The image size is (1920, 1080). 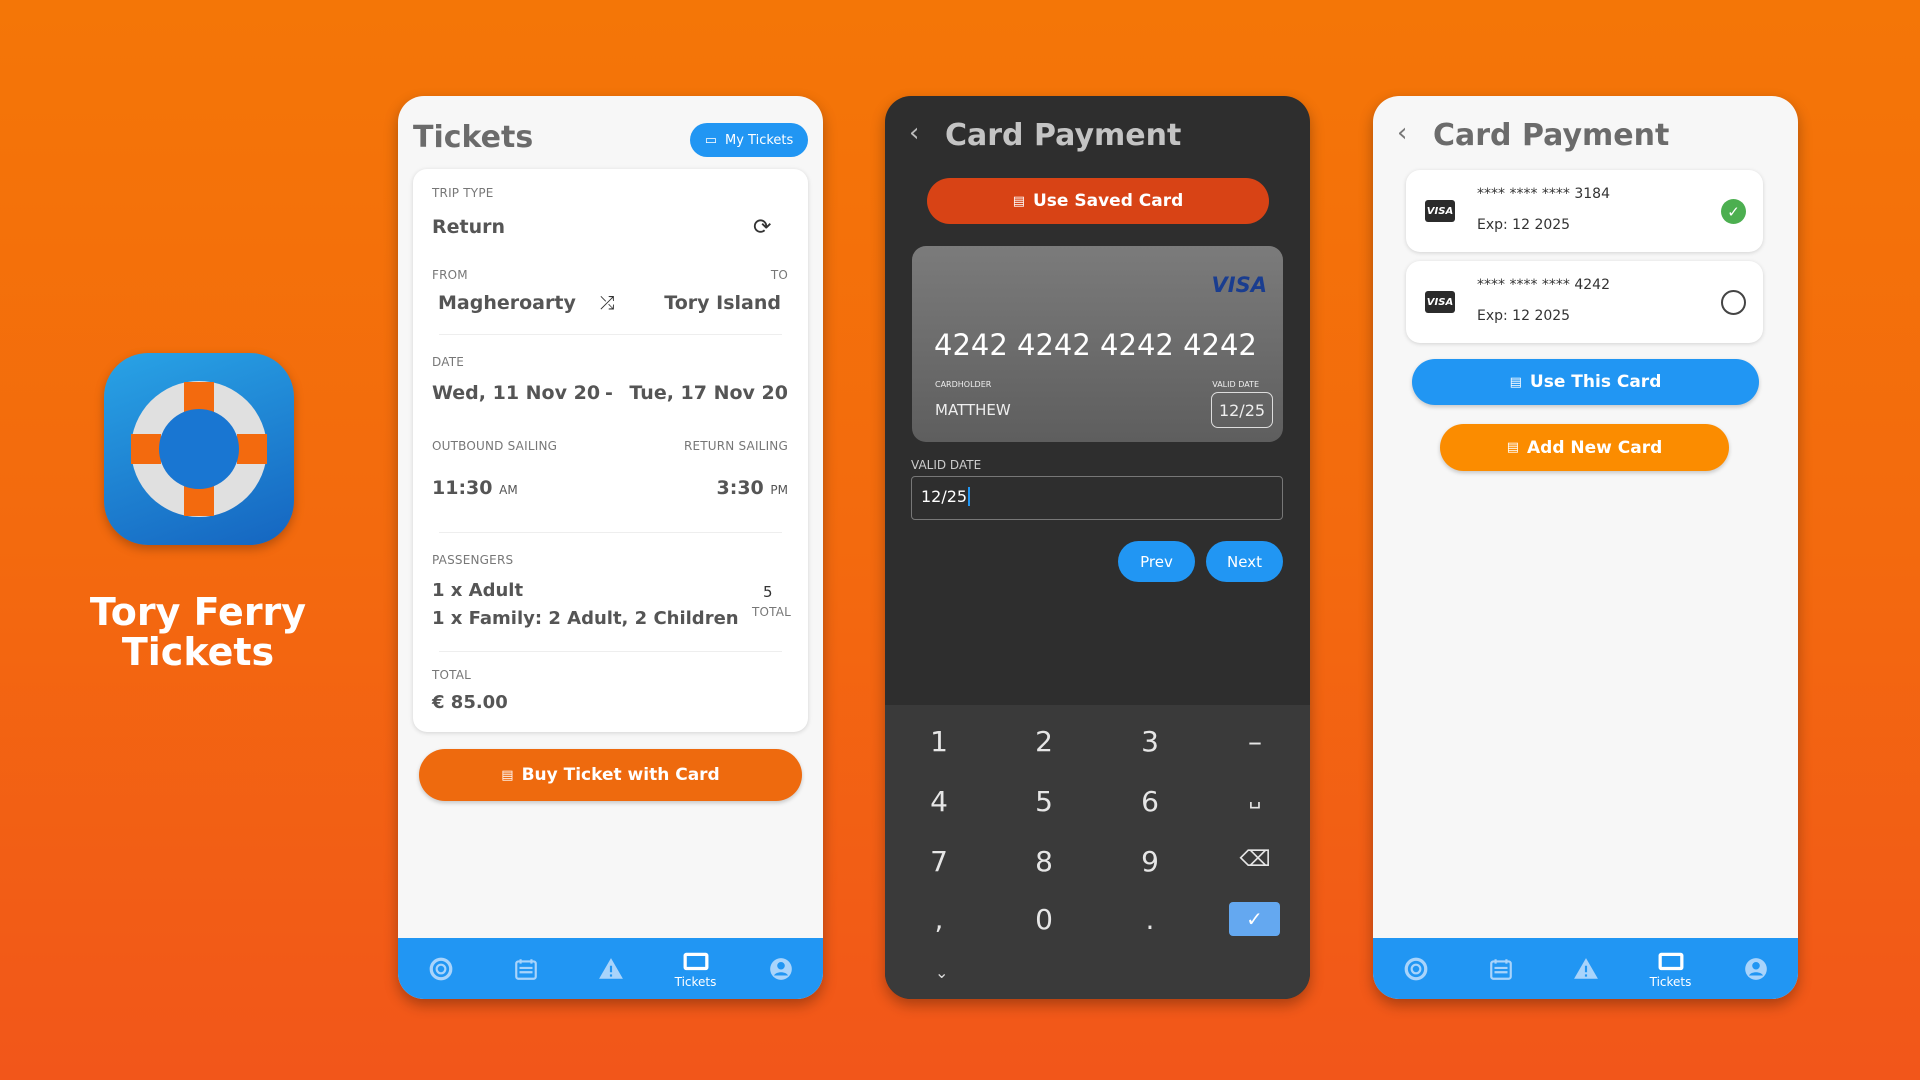 I want to click on key-8: 8, so click(x=1044, y=861).